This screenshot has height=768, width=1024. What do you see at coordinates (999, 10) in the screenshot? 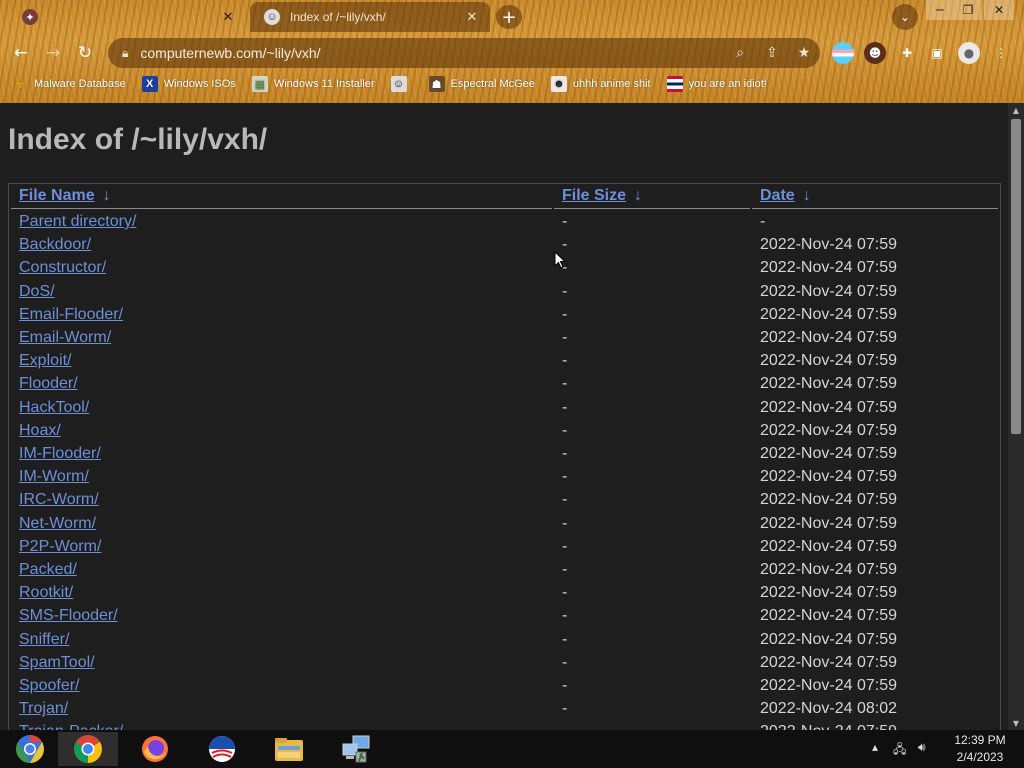
I see `window-close-button: ✕` at bounding box center [999, 10].